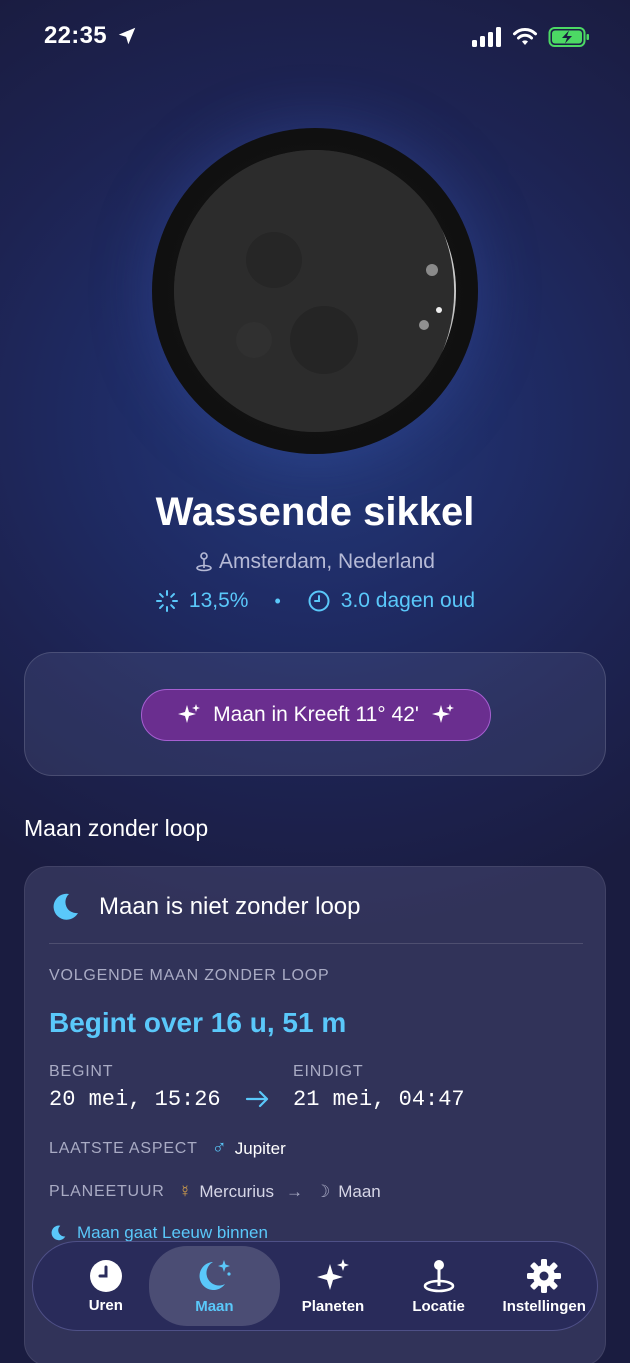 Image resolution: width=630 pixels, height=1363 pixels. I want to click on moon-crescent-graphic, so click(315, 291).